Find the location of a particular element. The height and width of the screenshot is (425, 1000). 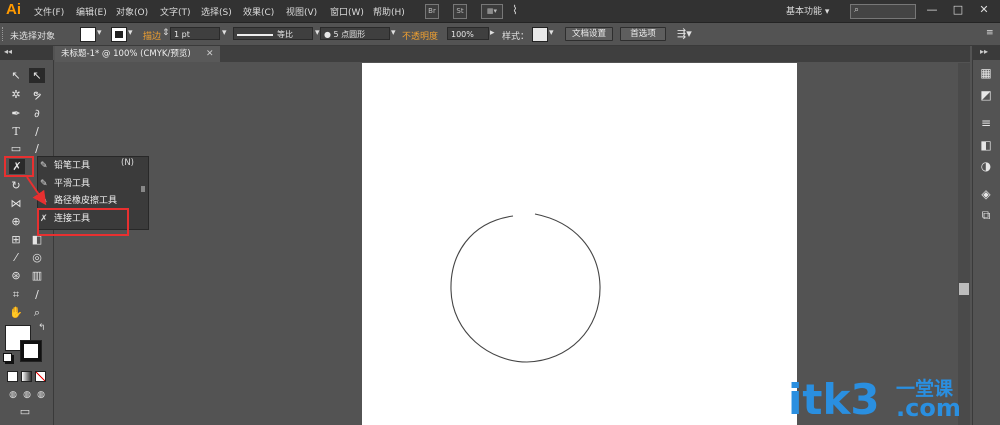

stroke-weight-field: 1 pt is located at coordinates (195, 33).